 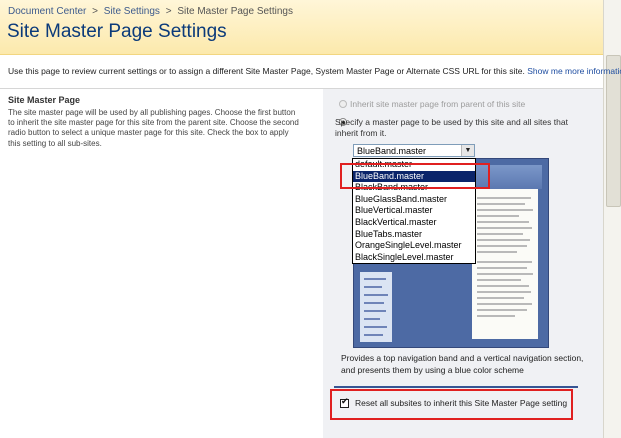 I want to click on inherit-master-radio, so click(x=343, y=104).